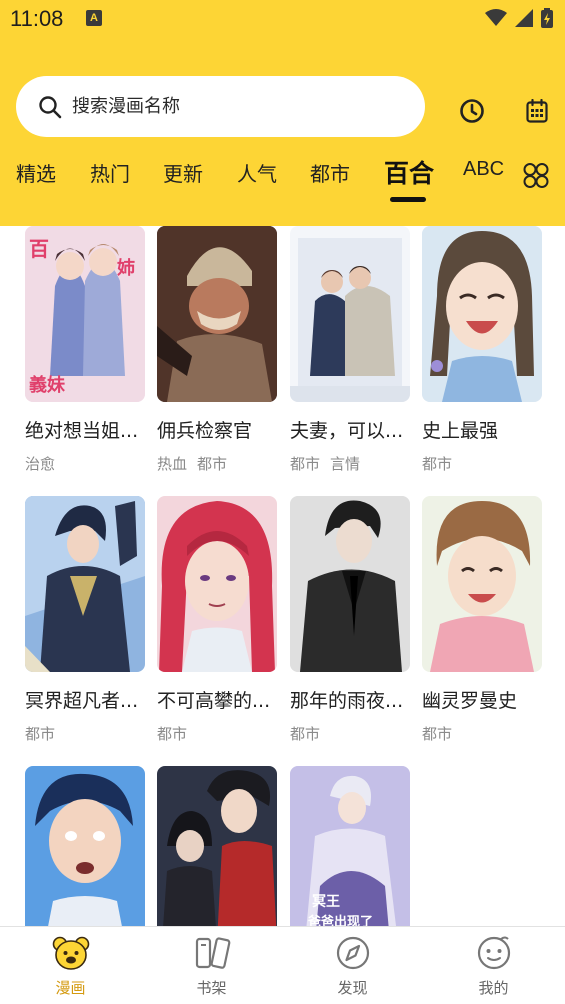 The image size is (565, 1004). What do you see at coordinates (345, 464) in the screenshot?
I see `comic-tag: 言情` at bounding box center [345, 464].